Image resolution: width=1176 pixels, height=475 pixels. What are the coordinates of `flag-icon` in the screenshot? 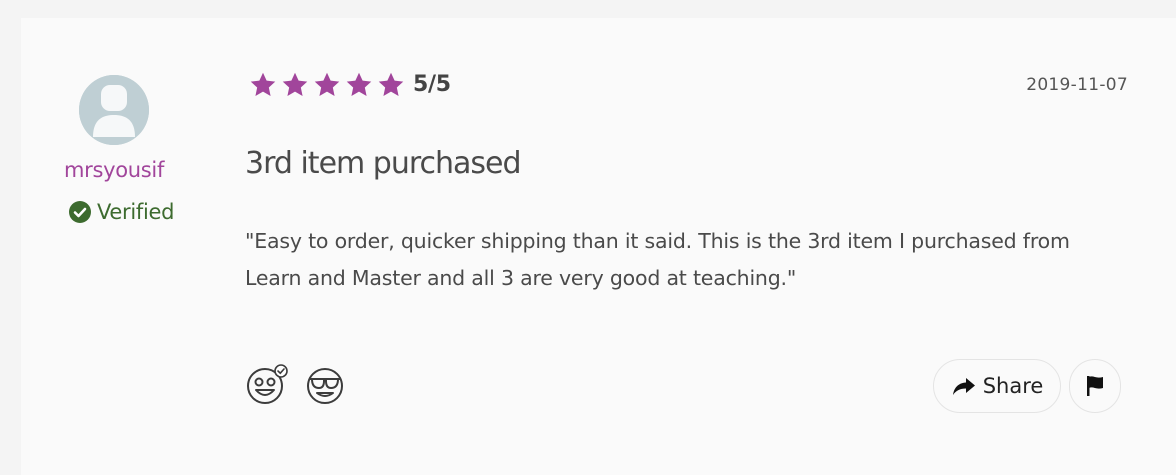 It's located at (1095, 386).